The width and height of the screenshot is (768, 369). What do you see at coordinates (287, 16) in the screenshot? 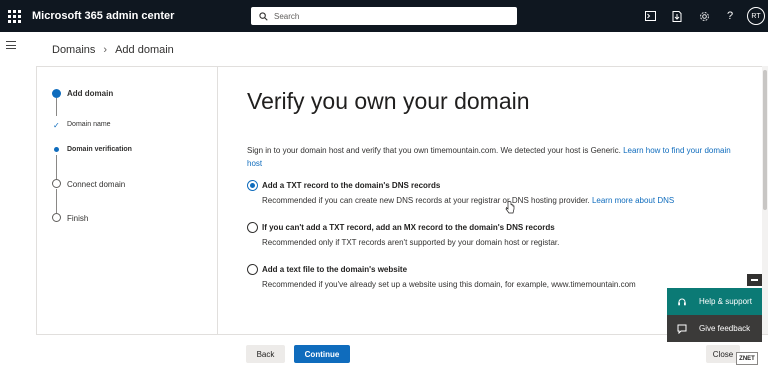
I see `search-placeholder: Search` at bounding box center [287, 16].